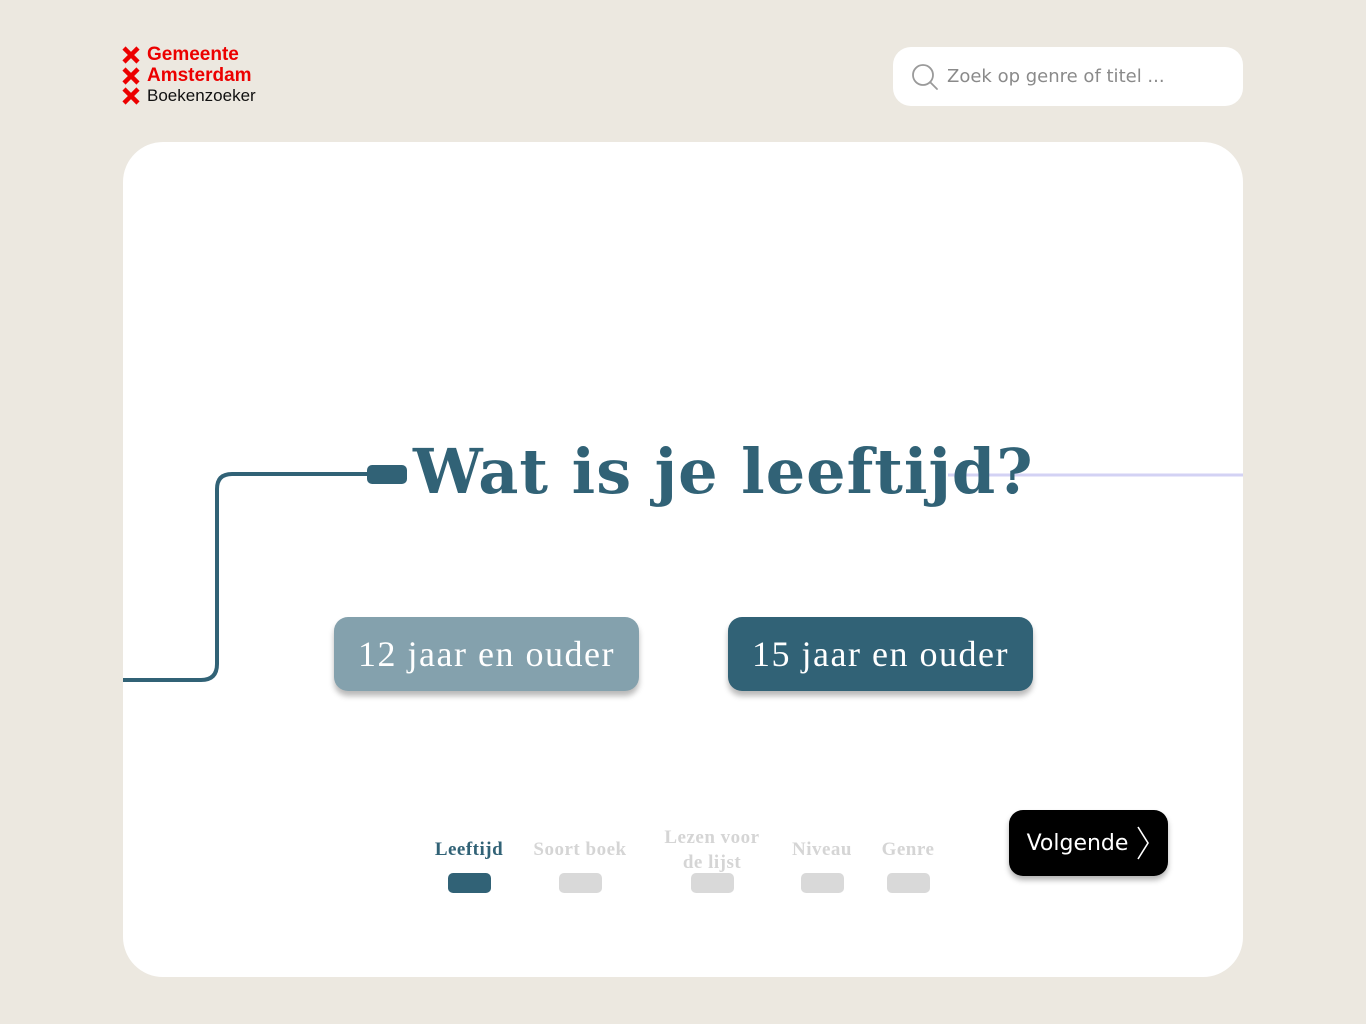 Image resolution: width=1366 pixels, height=1024 pixels. What do you see at coordinates (469, 849) in the screenshot?
I see `step-label: Leeftijd` at bounding box center [469, 849].